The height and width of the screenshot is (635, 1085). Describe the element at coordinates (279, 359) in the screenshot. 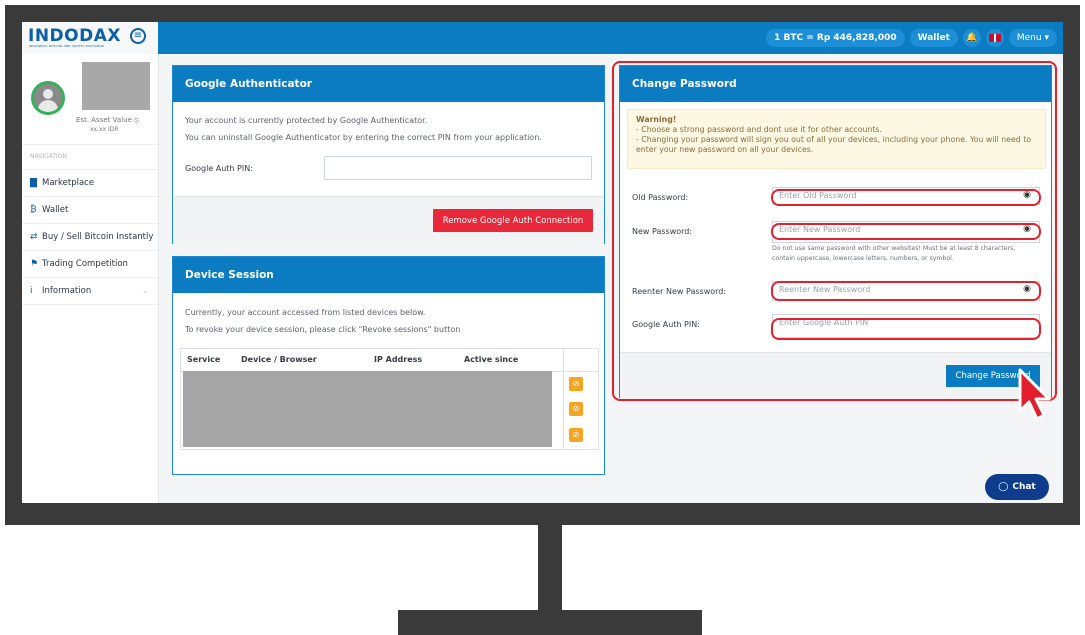

I see `col-device-browser: Device / Browser` at that location.